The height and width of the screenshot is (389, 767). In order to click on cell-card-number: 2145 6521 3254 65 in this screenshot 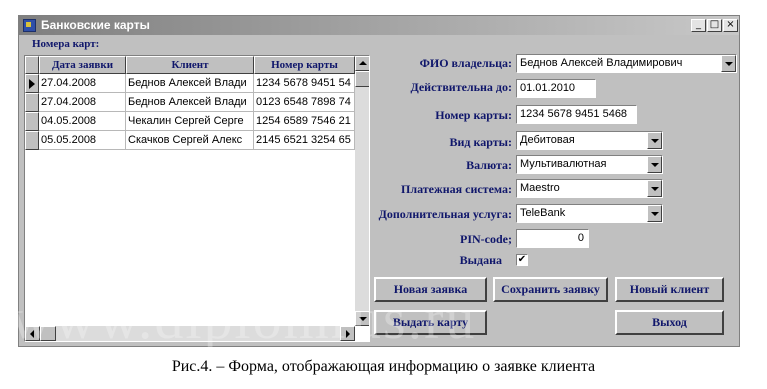, I will do `click(304, 140)`.